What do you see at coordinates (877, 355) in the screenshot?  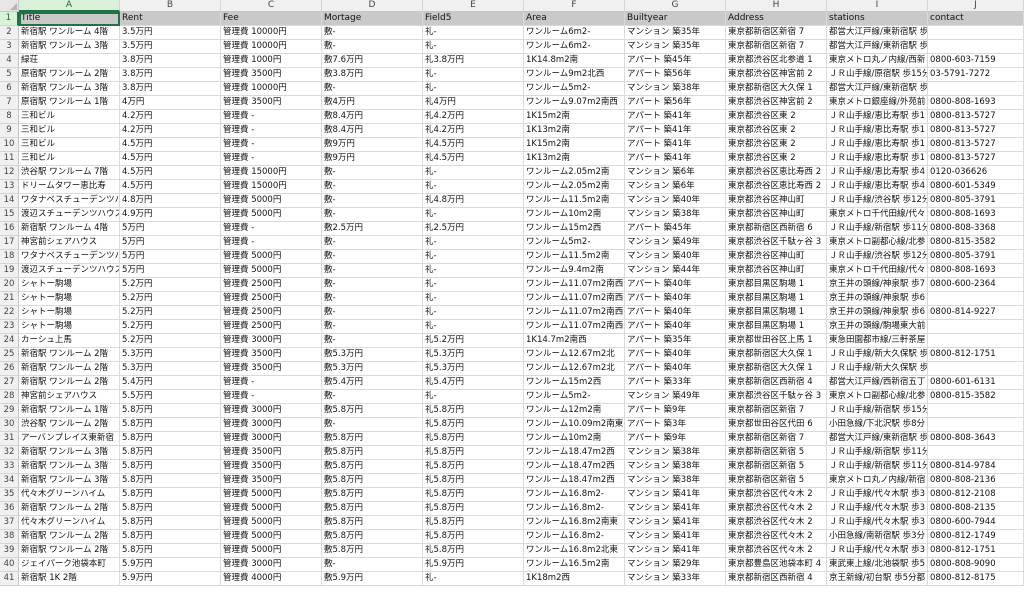 I see `cell-i25: ＪＲ山手線/新大久保駅 歩` at bounding box center [877, 355].